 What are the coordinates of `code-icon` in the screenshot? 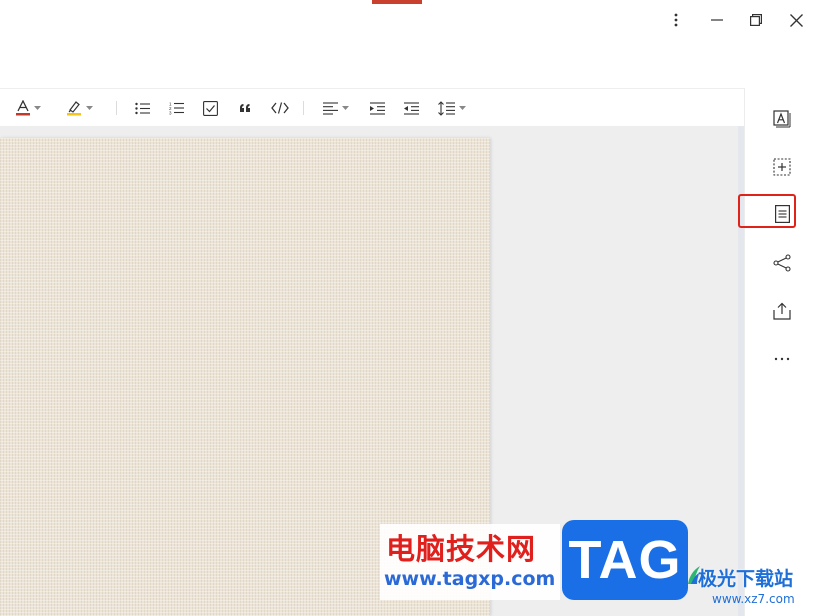 It's located at (280, 108).